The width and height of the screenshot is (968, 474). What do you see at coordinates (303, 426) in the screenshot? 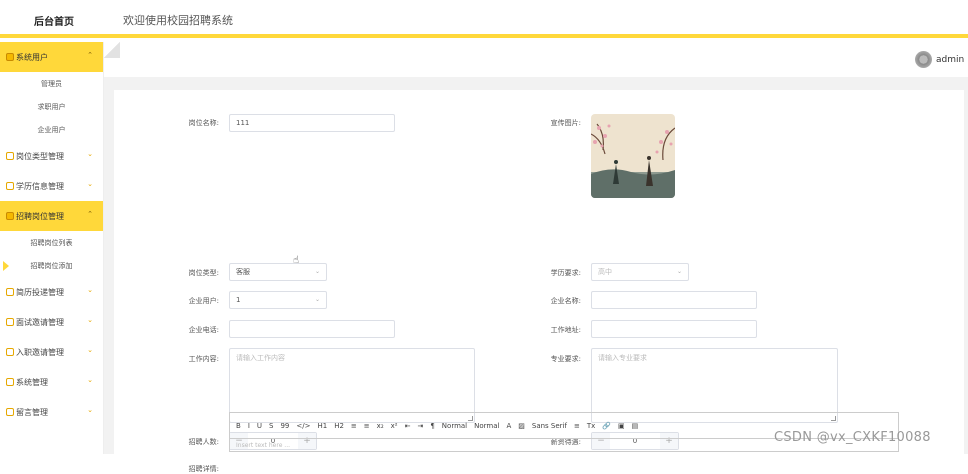
I see `code-button: </>` at bounding box center [303, 426].